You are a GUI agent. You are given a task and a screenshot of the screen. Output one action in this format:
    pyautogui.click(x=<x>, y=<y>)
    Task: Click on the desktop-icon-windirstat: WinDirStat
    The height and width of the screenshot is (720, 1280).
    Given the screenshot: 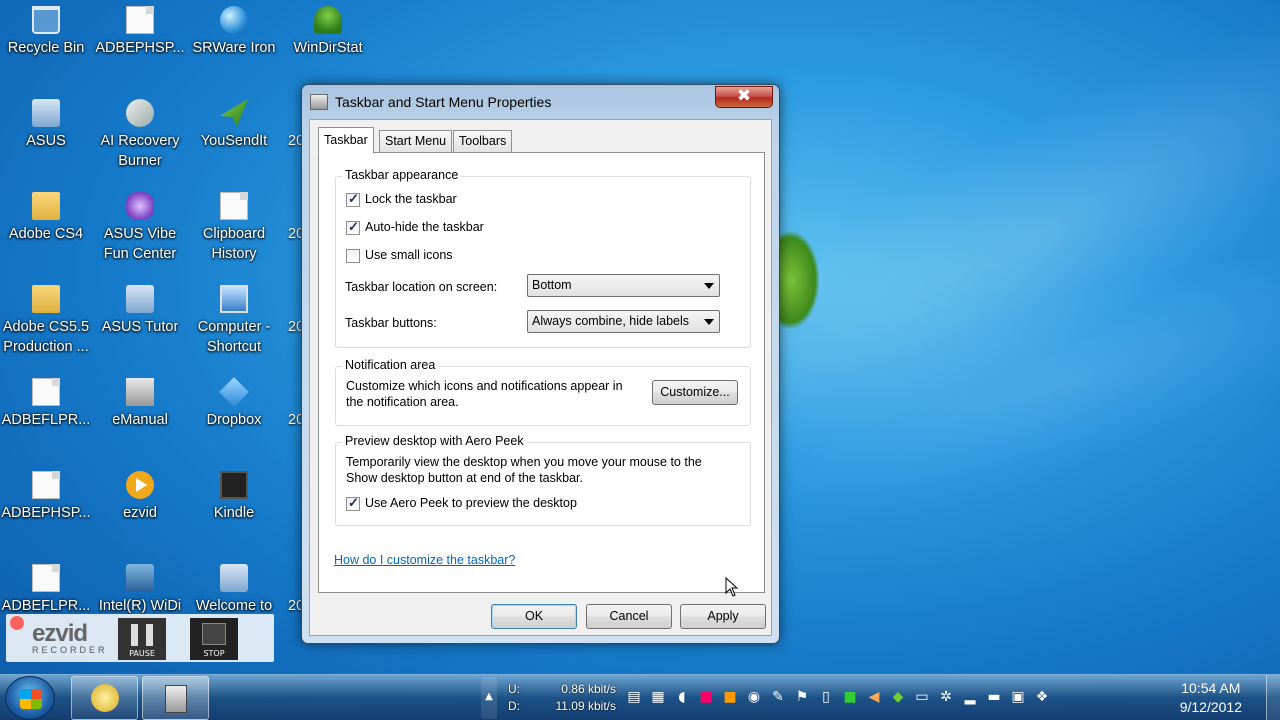 What is the action you would take?
    pyautogui.click(x=328, y=32)
    